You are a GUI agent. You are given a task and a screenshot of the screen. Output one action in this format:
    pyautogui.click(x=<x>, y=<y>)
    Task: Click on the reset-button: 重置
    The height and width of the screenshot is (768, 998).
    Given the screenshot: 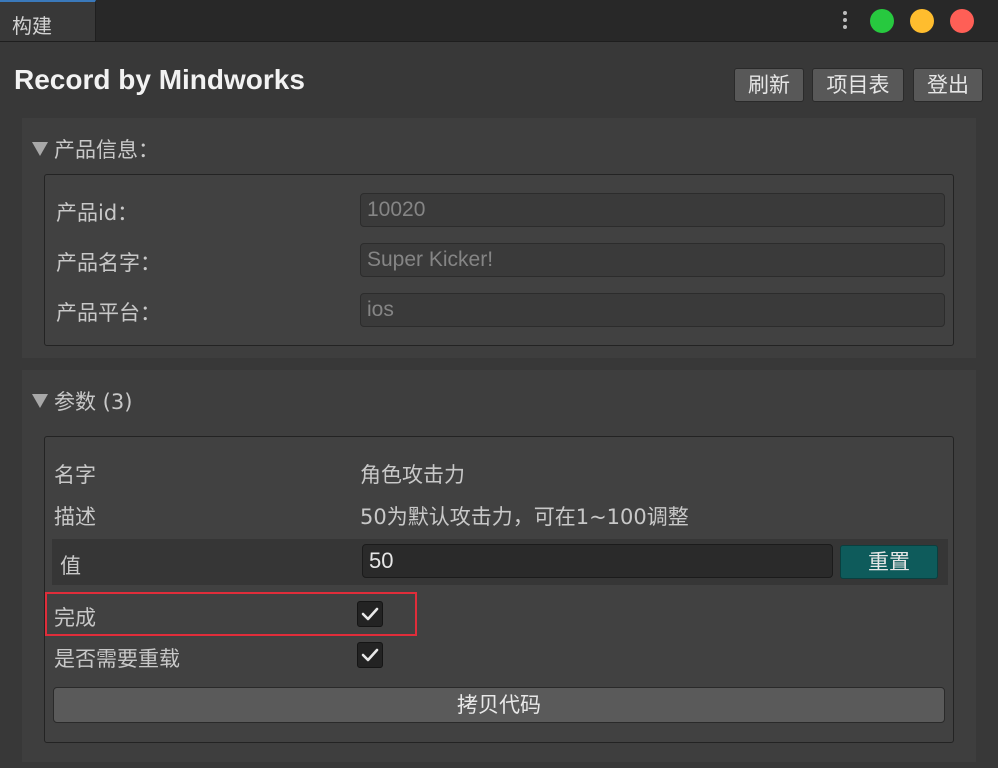 What is the action you would take?
    pyautogui.click(x=889, y=562)
    